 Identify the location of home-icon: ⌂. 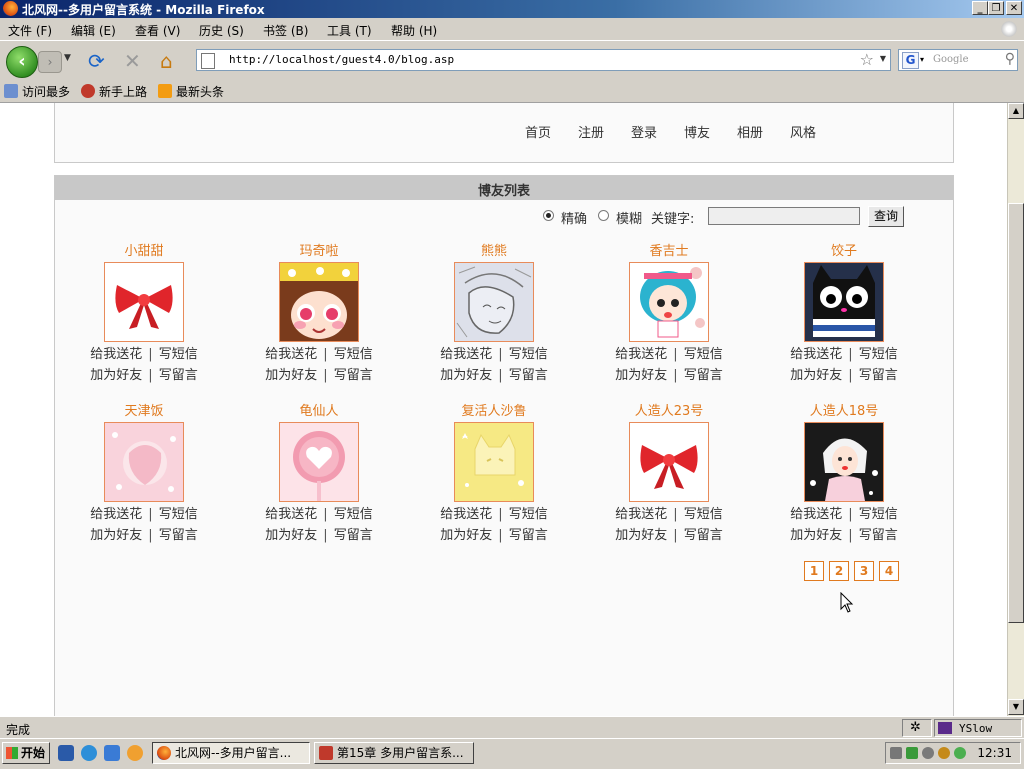
(166, 61).